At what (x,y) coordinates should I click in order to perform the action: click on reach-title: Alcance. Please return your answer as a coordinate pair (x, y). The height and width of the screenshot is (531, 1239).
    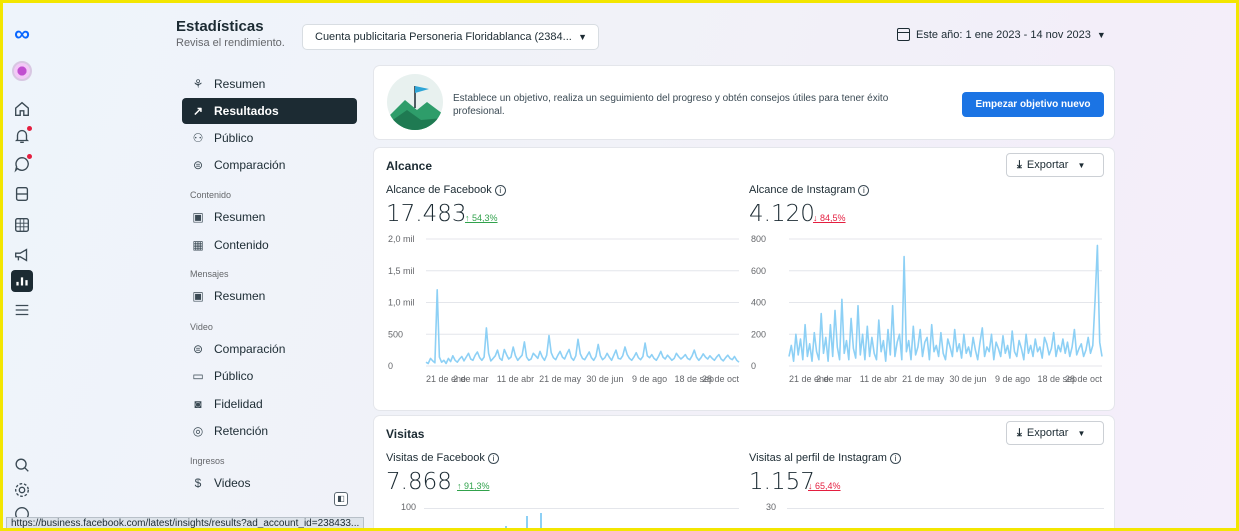
    Looking at the image, I should click on (409, 166).